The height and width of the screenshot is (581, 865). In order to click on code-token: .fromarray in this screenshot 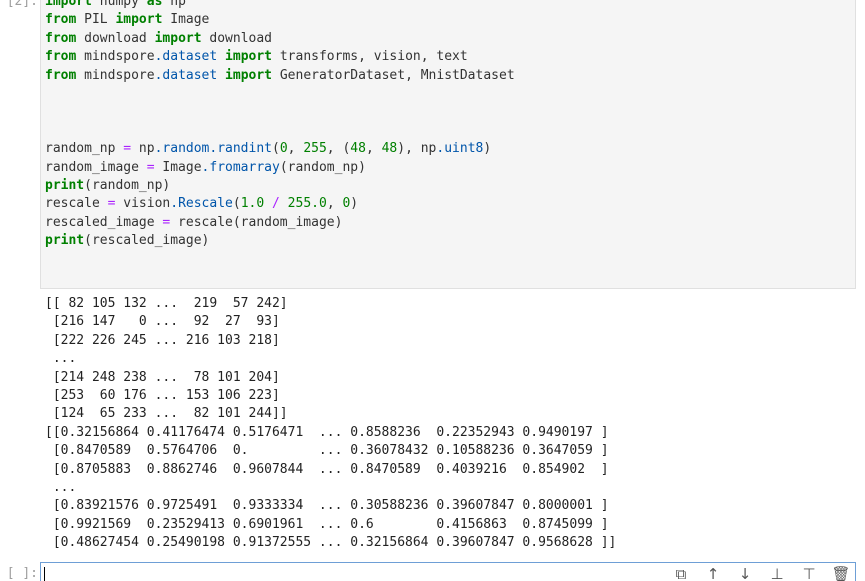, I will do `click(240, 167)`.